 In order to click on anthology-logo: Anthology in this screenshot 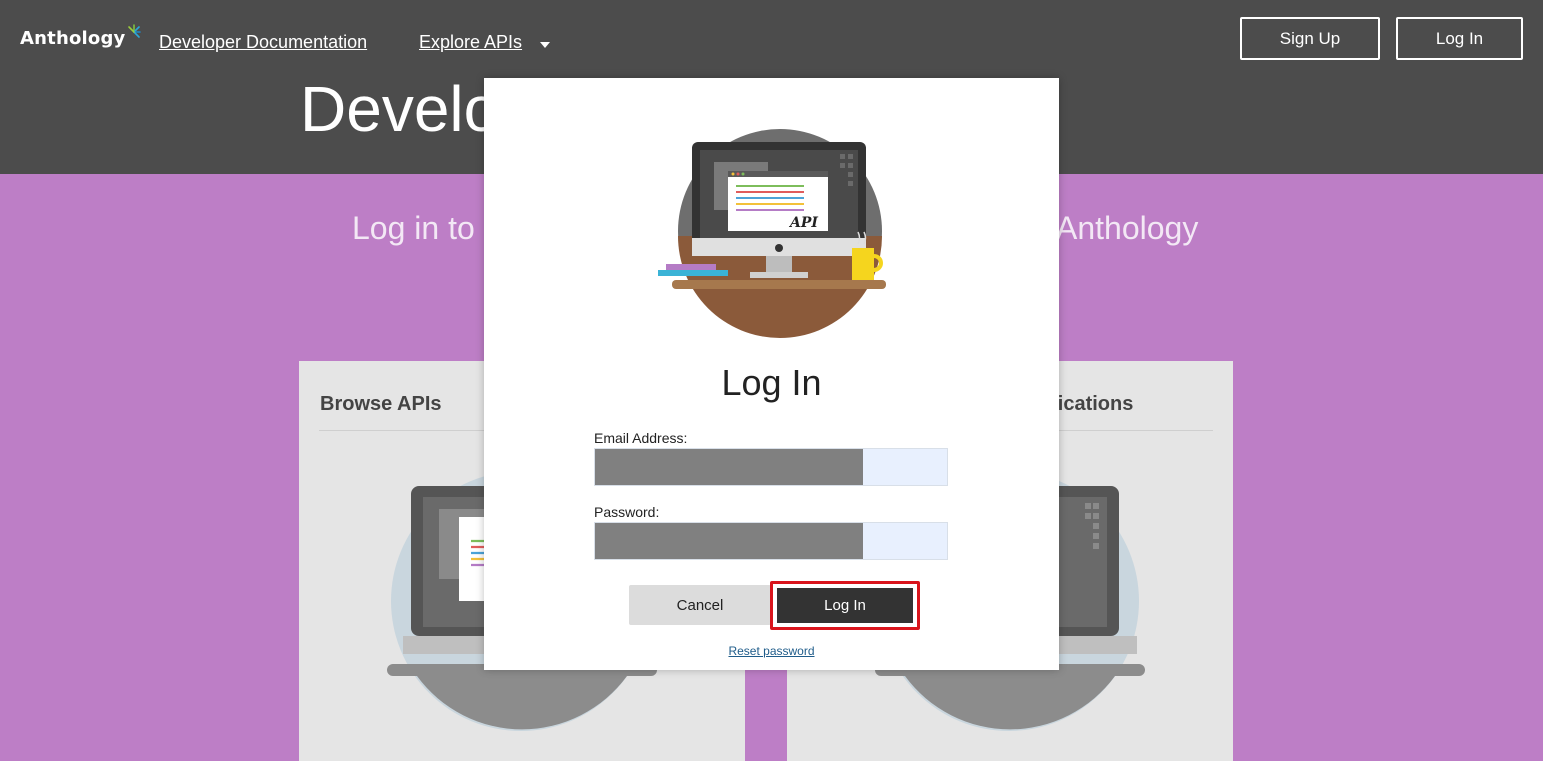, I will do `click(80, 36)`.